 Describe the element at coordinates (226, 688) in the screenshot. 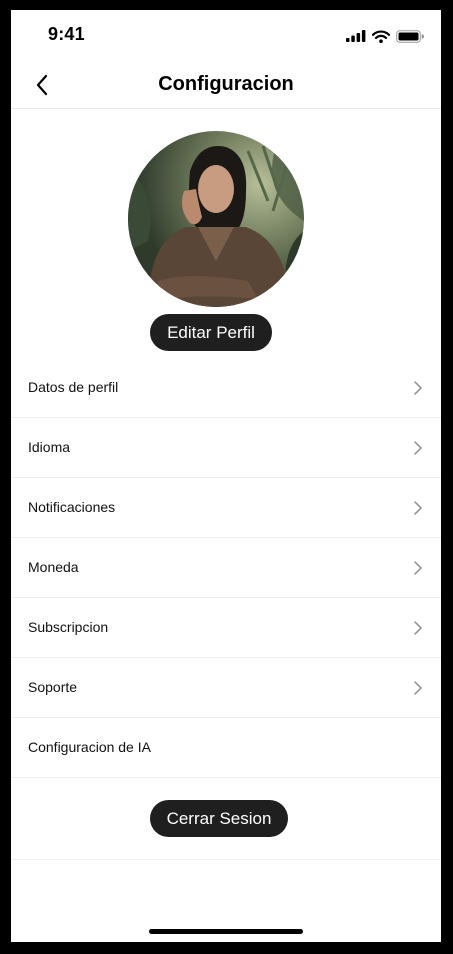

I see `menu-item-support: Soporte` at that location.